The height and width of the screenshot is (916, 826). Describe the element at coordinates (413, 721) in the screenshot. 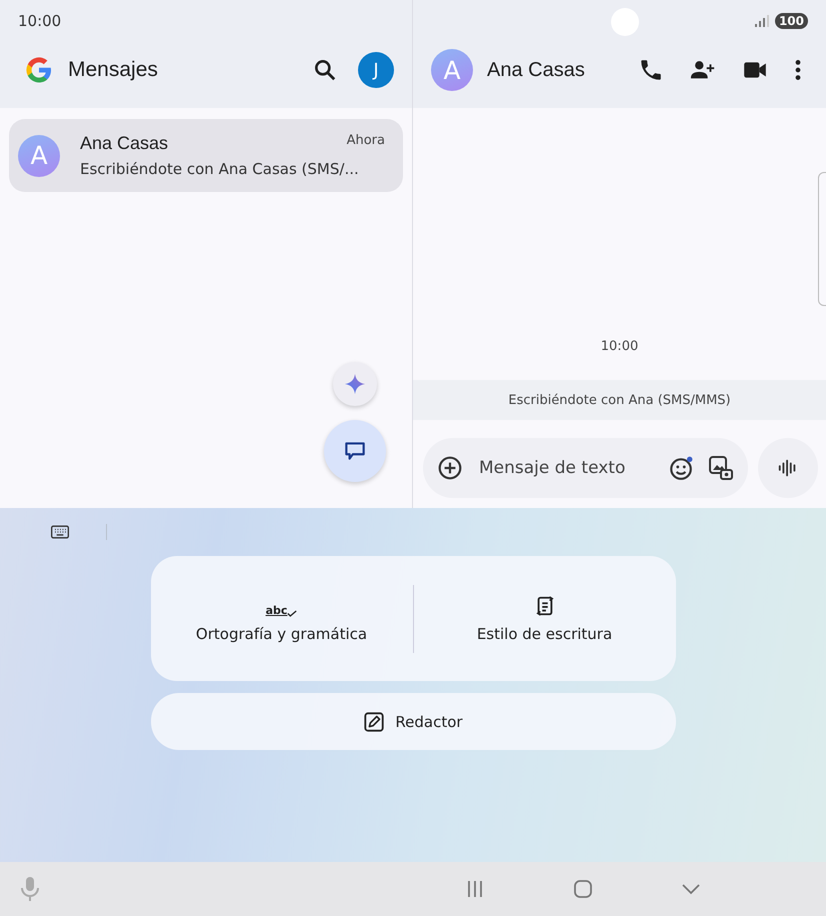

I see `compose-button: Redactor` at that location.